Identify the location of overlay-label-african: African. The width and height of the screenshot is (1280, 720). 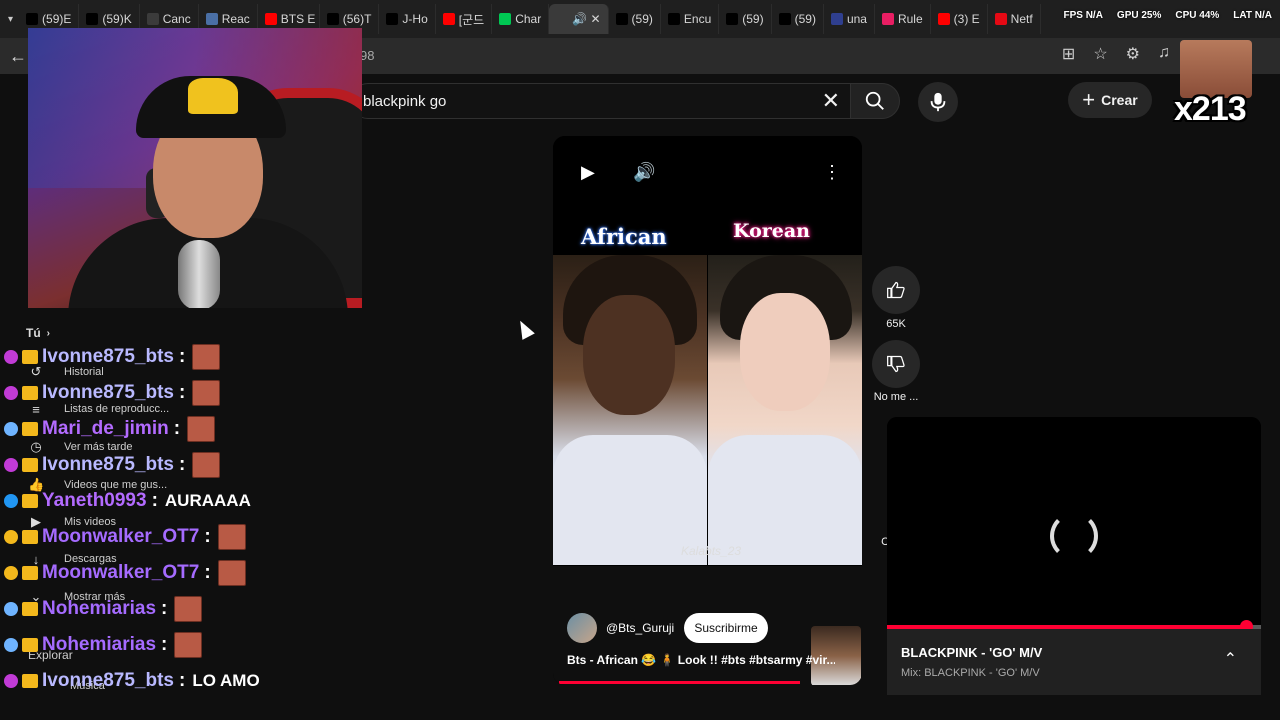
(624, 236).